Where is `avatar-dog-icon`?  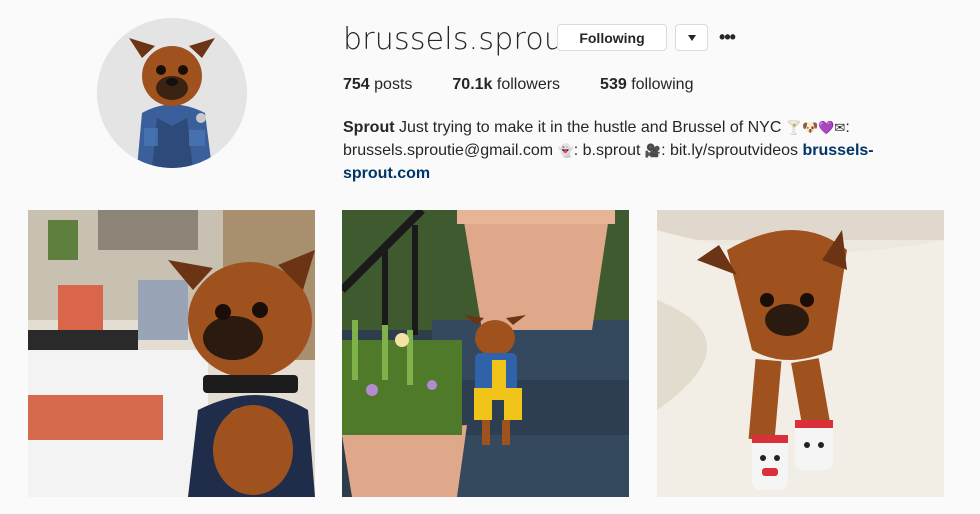
avatar-dog-icon is located at coordinates (172, 93).